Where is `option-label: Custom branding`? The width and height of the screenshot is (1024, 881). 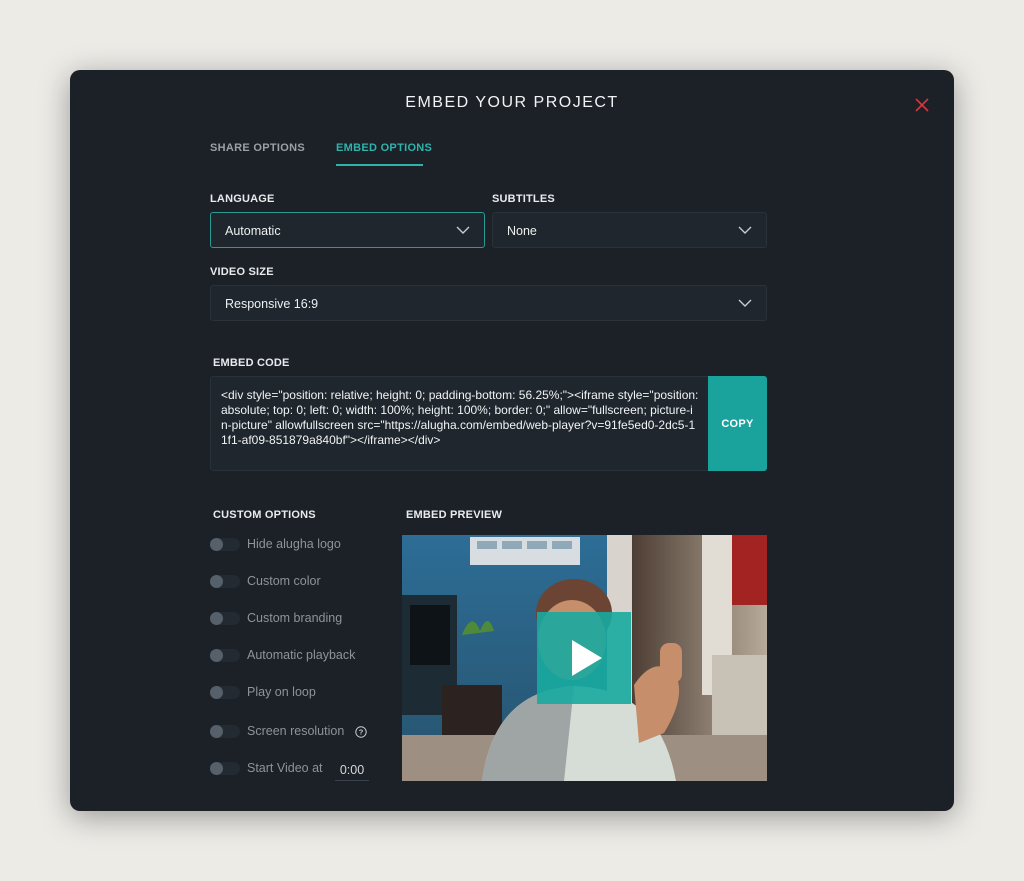
option-label: Custom branding is located at coordinates (295, 618).